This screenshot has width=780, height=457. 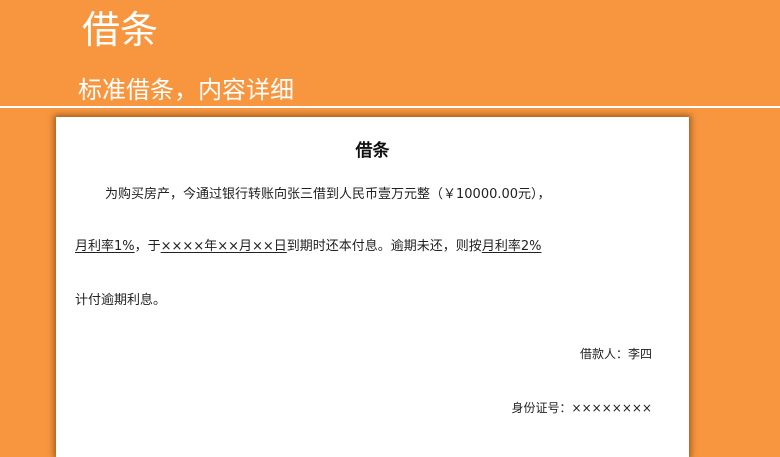 What do you see at coordinates (120, 30) in the screenshot?
I see `slide-title: 借条` at bounding box center [120, 30].